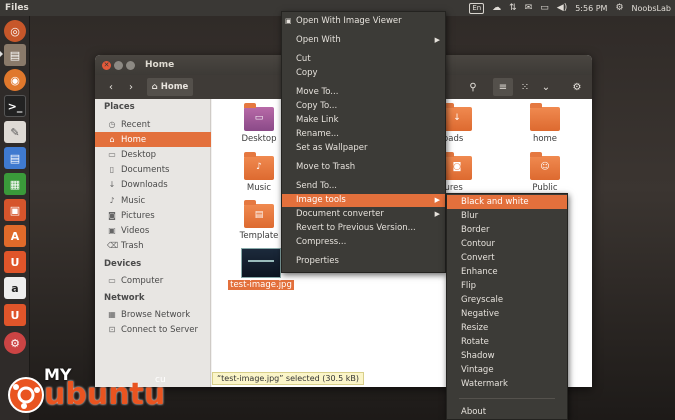 The height and width of the screenshot is (420, 675). Describe the element at coordinates (15, 80) in the screenshot. I see `firefox-icon: ◉` at that location.